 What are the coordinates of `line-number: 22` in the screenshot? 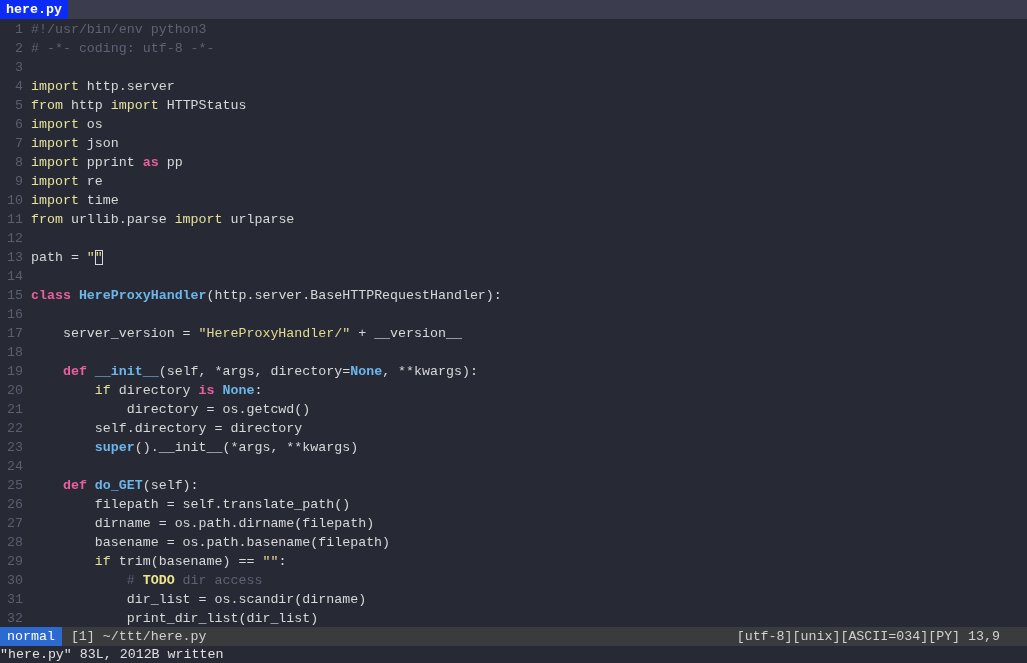 It's located at (15, 429).